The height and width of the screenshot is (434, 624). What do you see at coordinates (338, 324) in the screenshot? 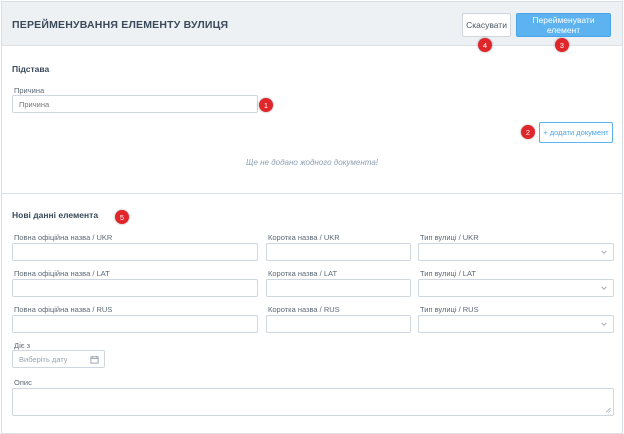
I see `short-name-rus-input` at bounding box center [338, 324].